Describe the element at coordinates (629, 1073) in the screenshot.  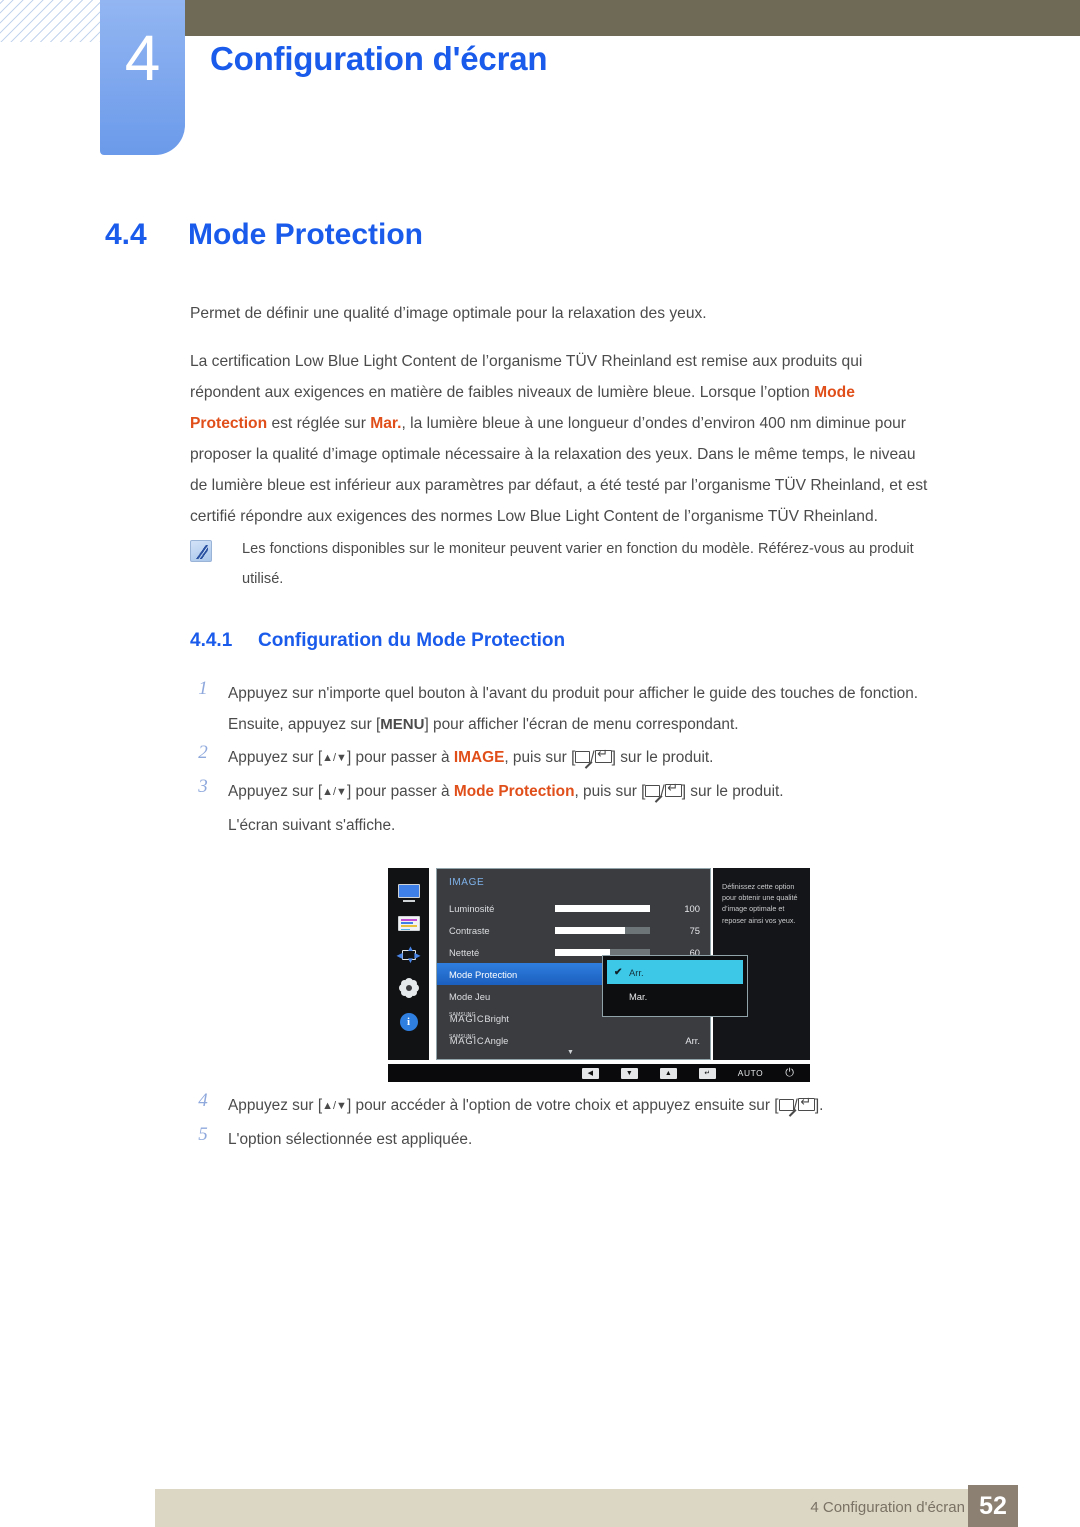
I see `osd-down-button-icon: ▼` at that location.